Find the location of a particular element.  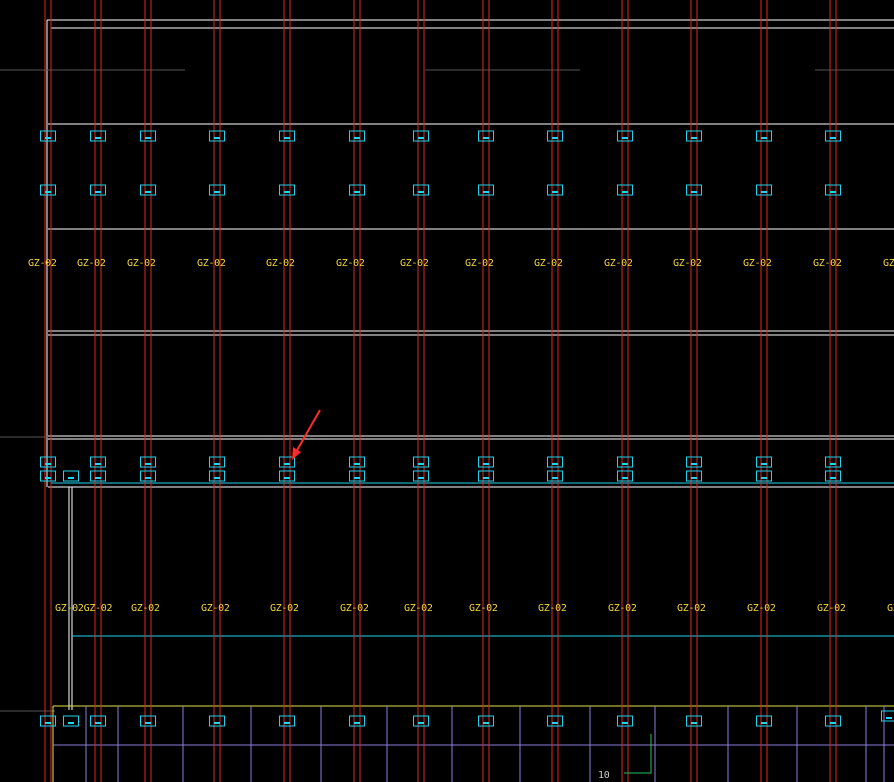

axis-number-label: 10 is located at coordinates (604, 775).